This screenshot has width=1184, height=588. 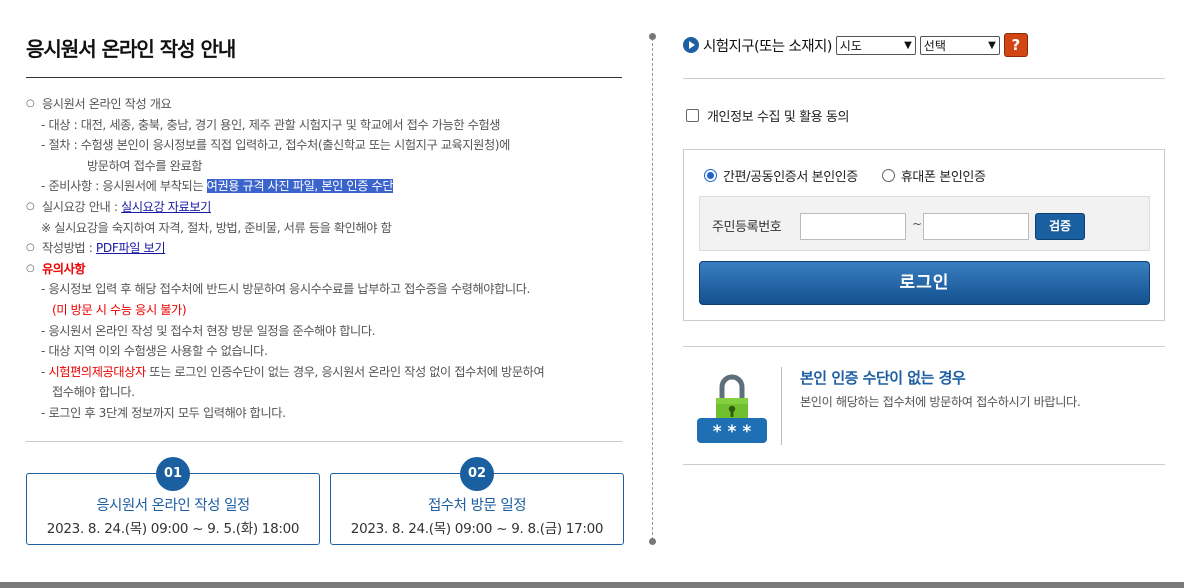 What do you see at coordinates (924, 283) in the screenshot?
I see `login-button: 로그인` at bounding box center [924, 283].